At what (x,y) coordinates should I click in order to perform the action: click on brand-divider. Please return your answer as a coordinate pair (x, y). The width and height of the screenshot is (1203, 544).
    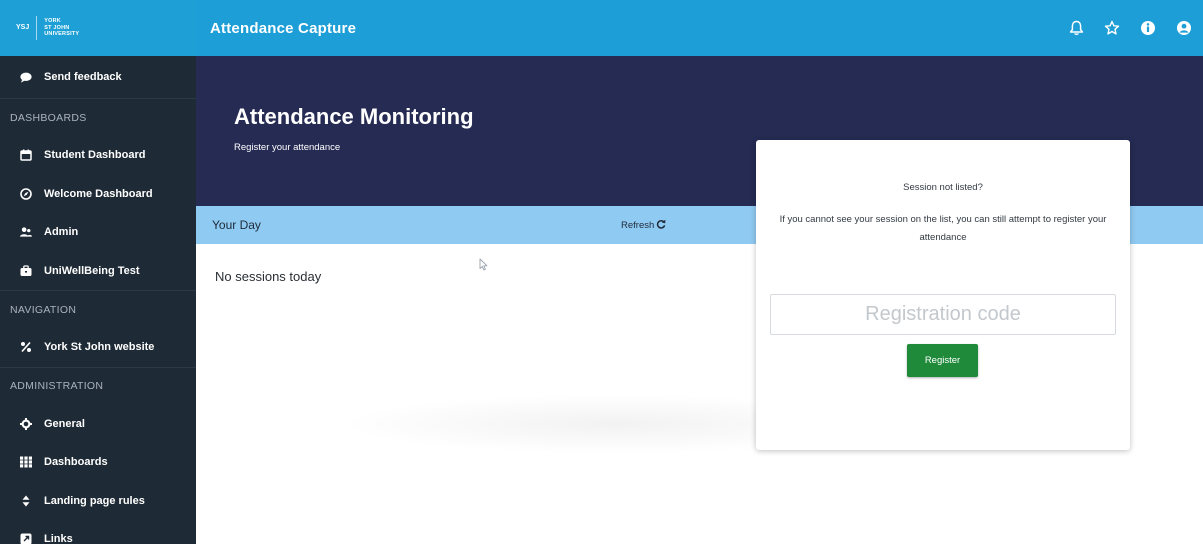
    Looking at the image, I should click on (37, 28).